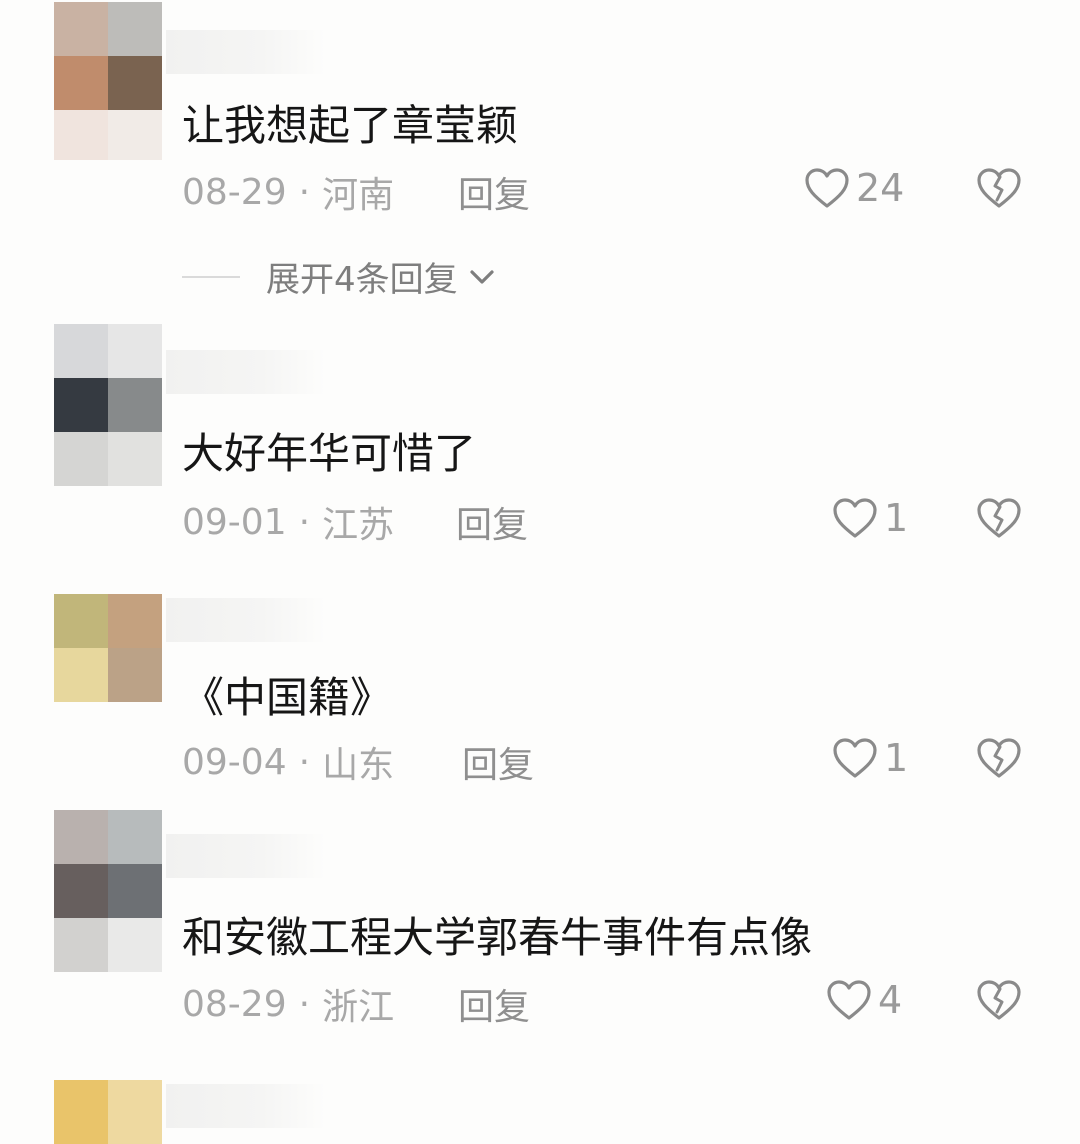 This screenshot has width=1080, height=1144. Describe the element at coordinates (329, 453) in the screenshot. I see `comment-text: 大好年华可惜了` at that location.